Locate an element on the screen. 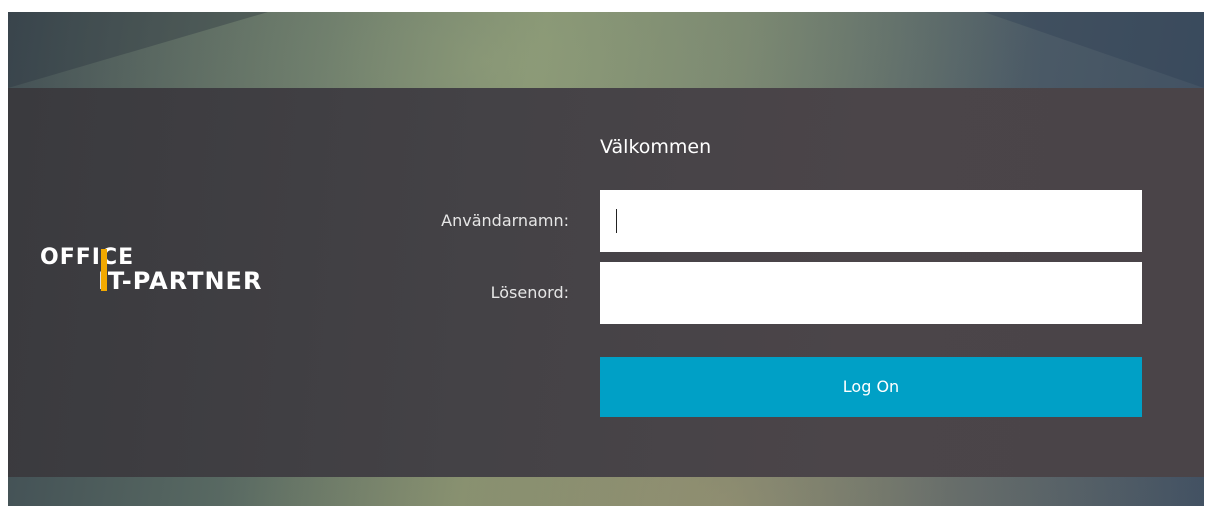 The width and height of the screenshot is (1218, 506). username-label: Användarnamn: is located at coordinates (505, 220).